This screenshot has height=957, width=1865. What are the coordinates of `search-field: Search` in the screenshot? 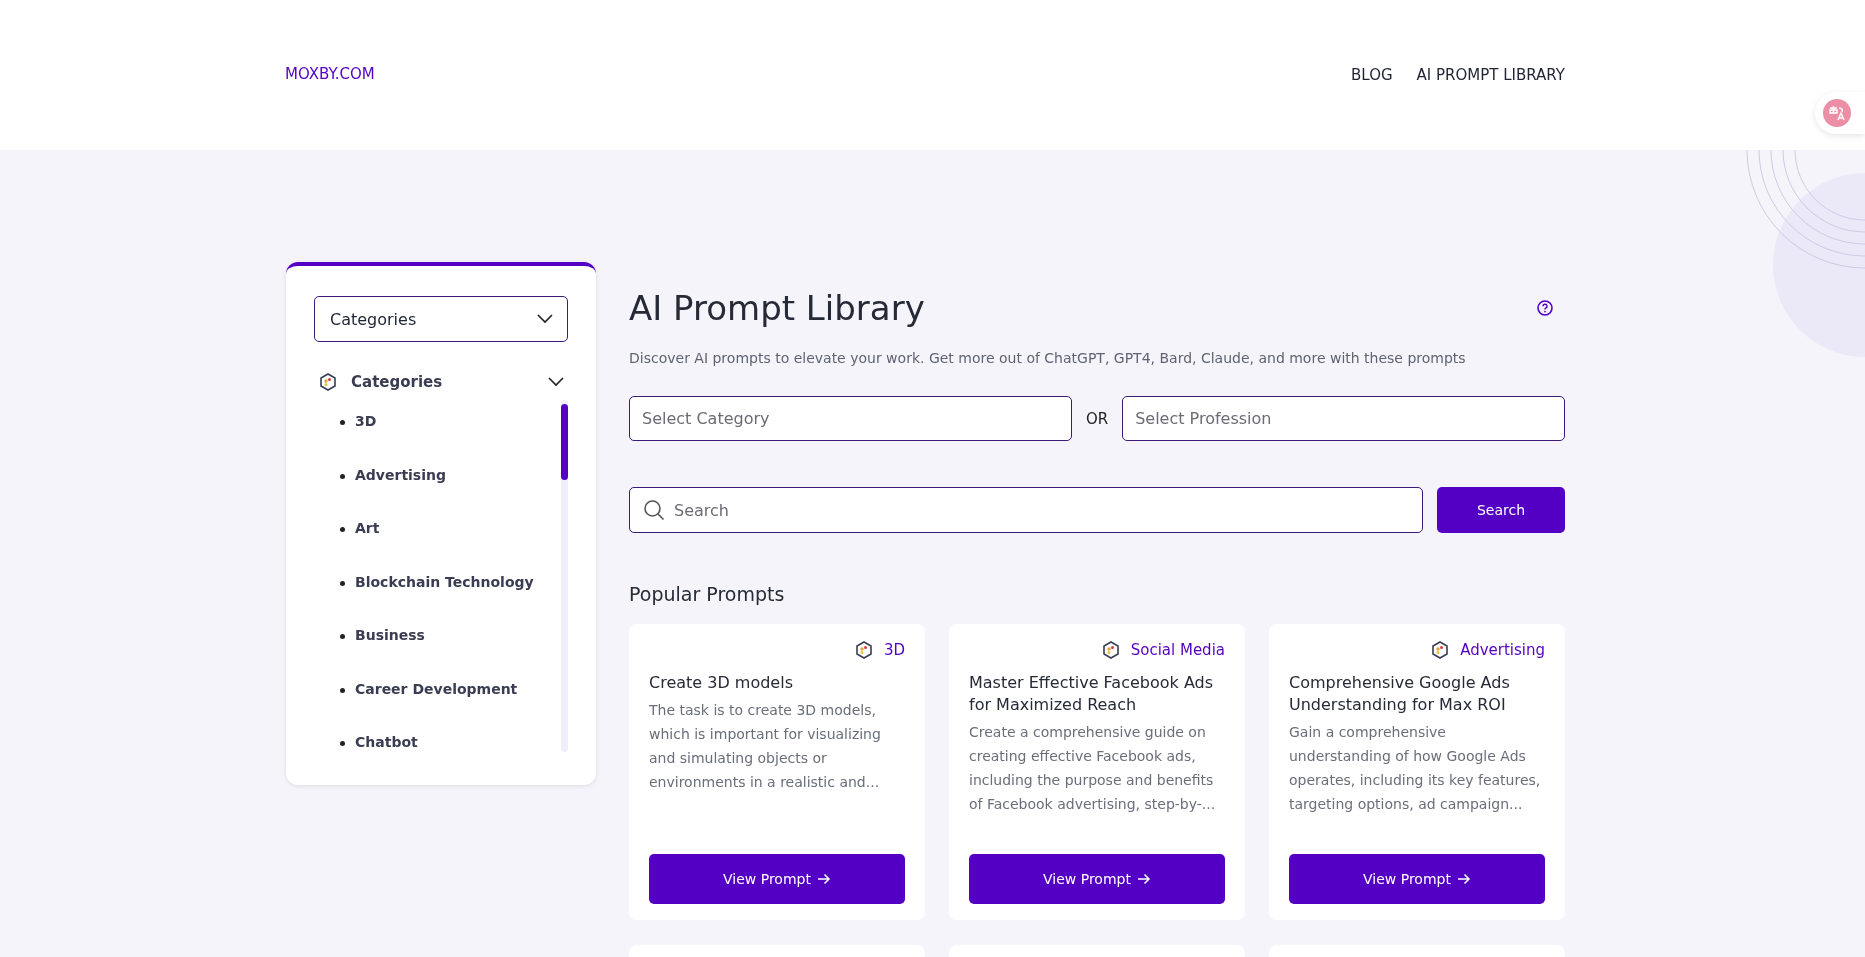 It's located at (1026, 510).